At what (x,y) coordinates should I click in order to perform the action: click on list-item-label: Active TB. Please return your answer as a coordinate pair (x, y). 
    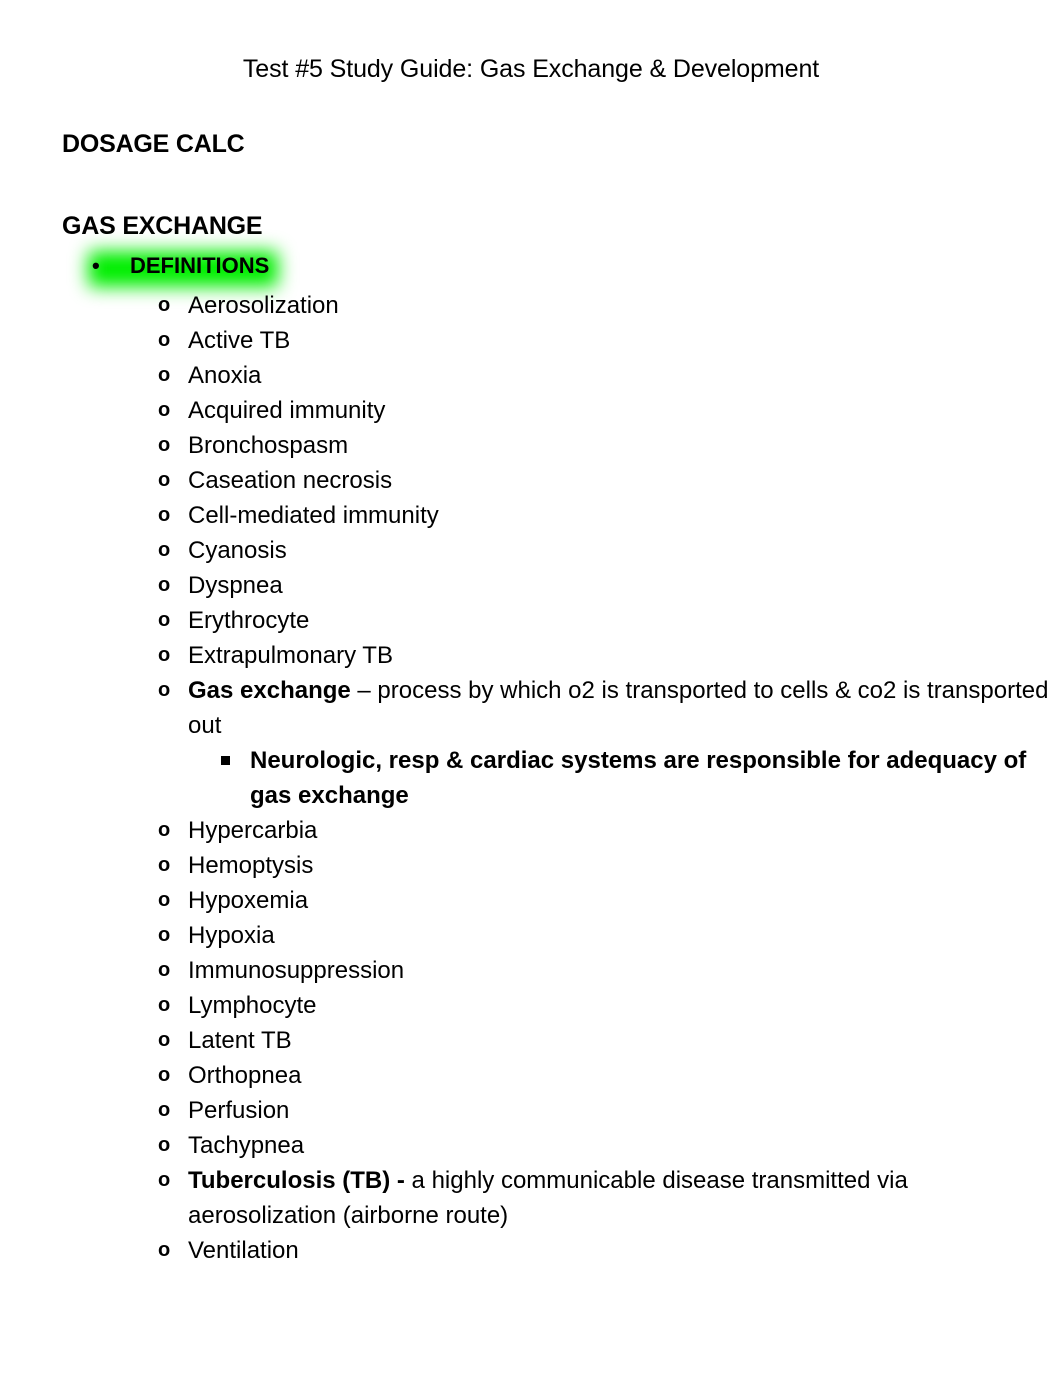
    Looking at the image, I should click on (239, 340).